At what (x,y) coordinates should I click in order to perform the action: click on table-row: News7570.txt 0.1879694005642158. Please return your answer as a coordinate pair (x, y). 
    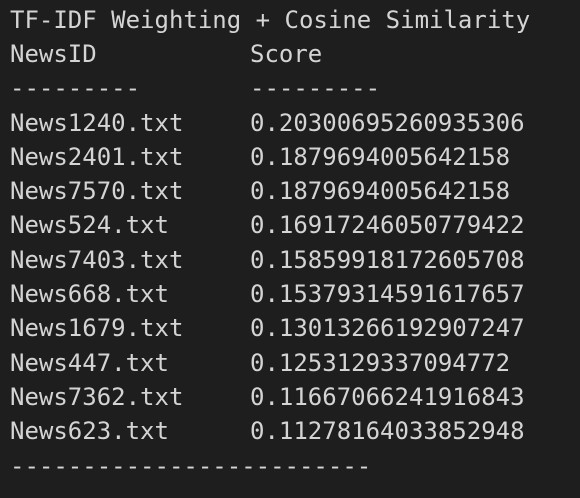
    Looking at the image, I should click on (295, 191).